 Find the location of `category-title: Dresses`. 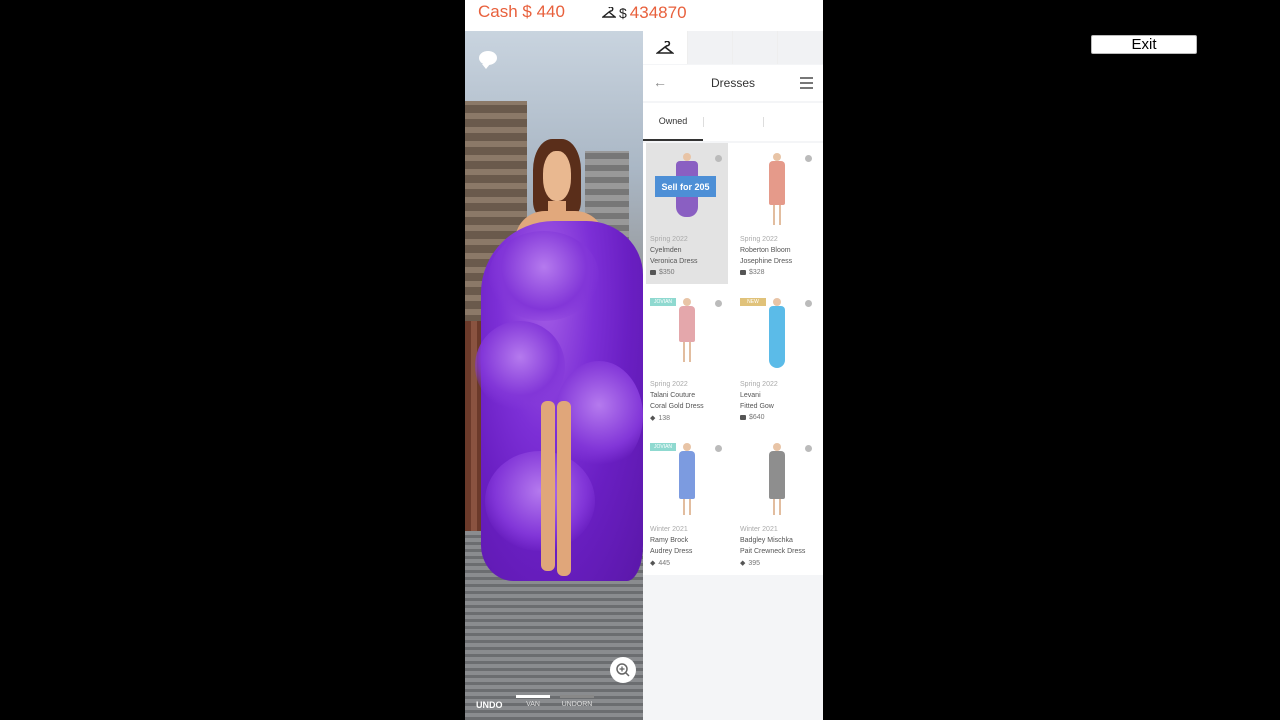

category-title: Dresses is located at coordinates (732, 83).